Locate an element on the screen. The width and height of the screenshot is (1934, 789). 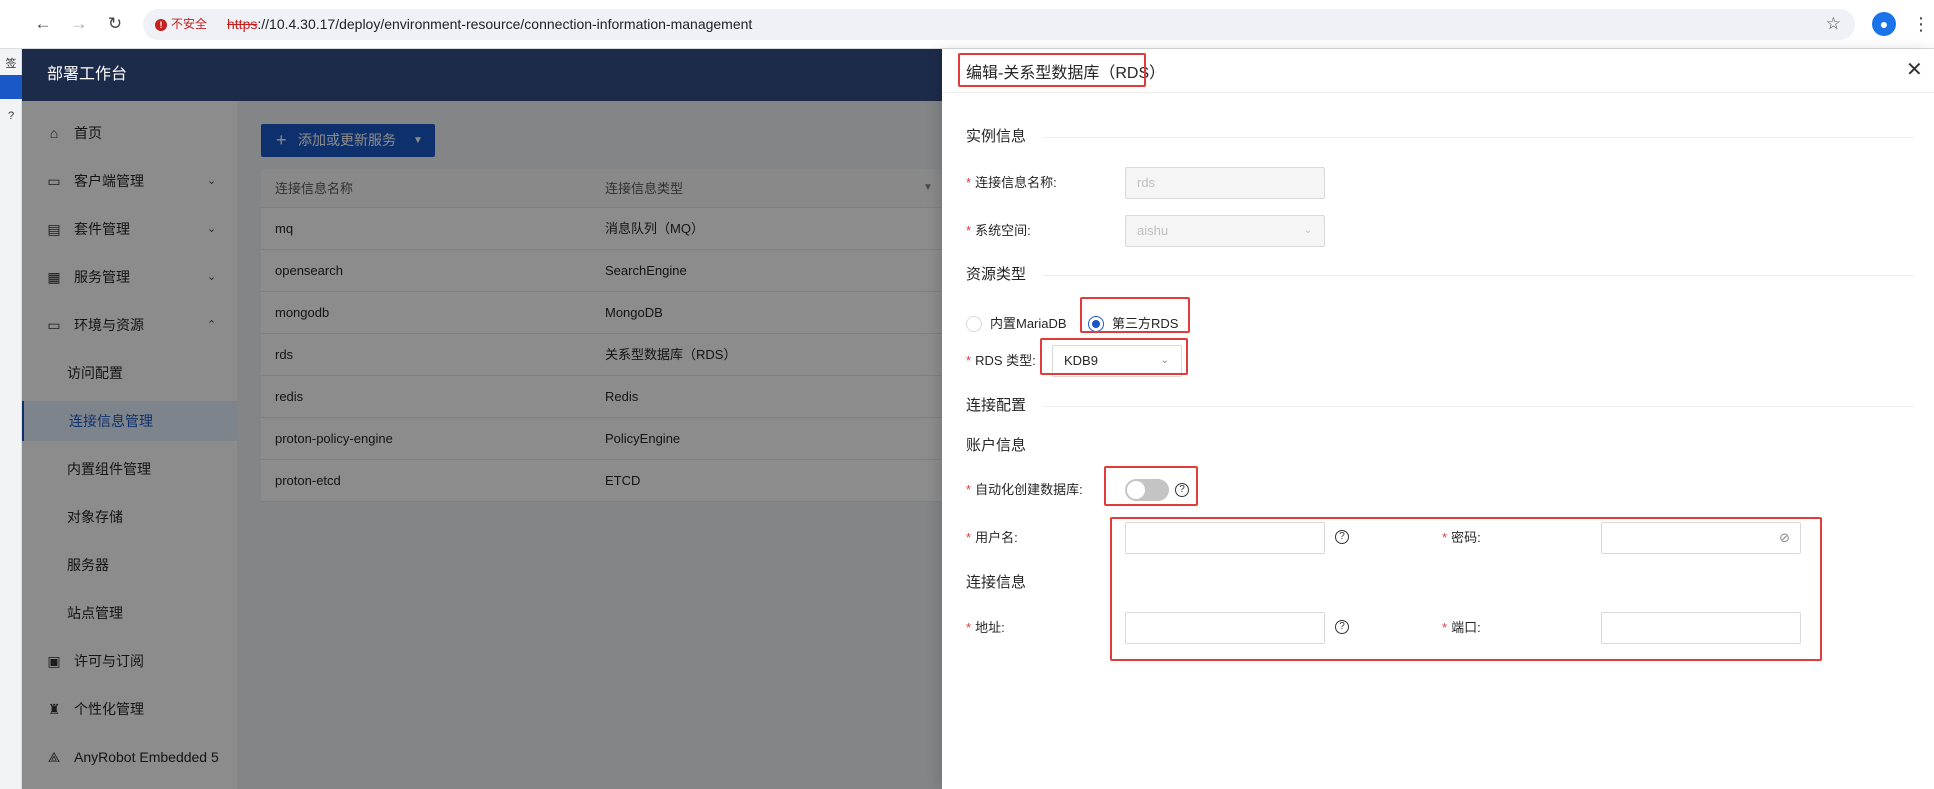
side-panel-active-marker is located at coordinates (11, 87).